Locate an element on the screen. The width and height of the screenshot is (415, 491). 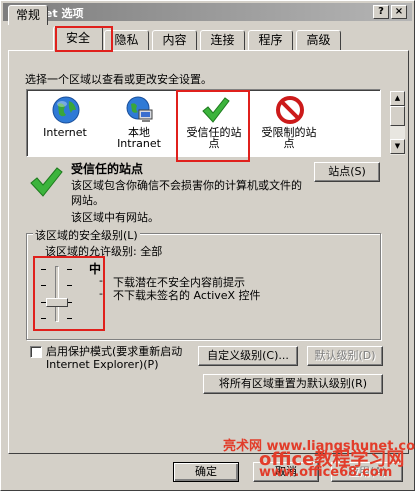
tab-programs: 程序 is located at coordinates (270, 40).